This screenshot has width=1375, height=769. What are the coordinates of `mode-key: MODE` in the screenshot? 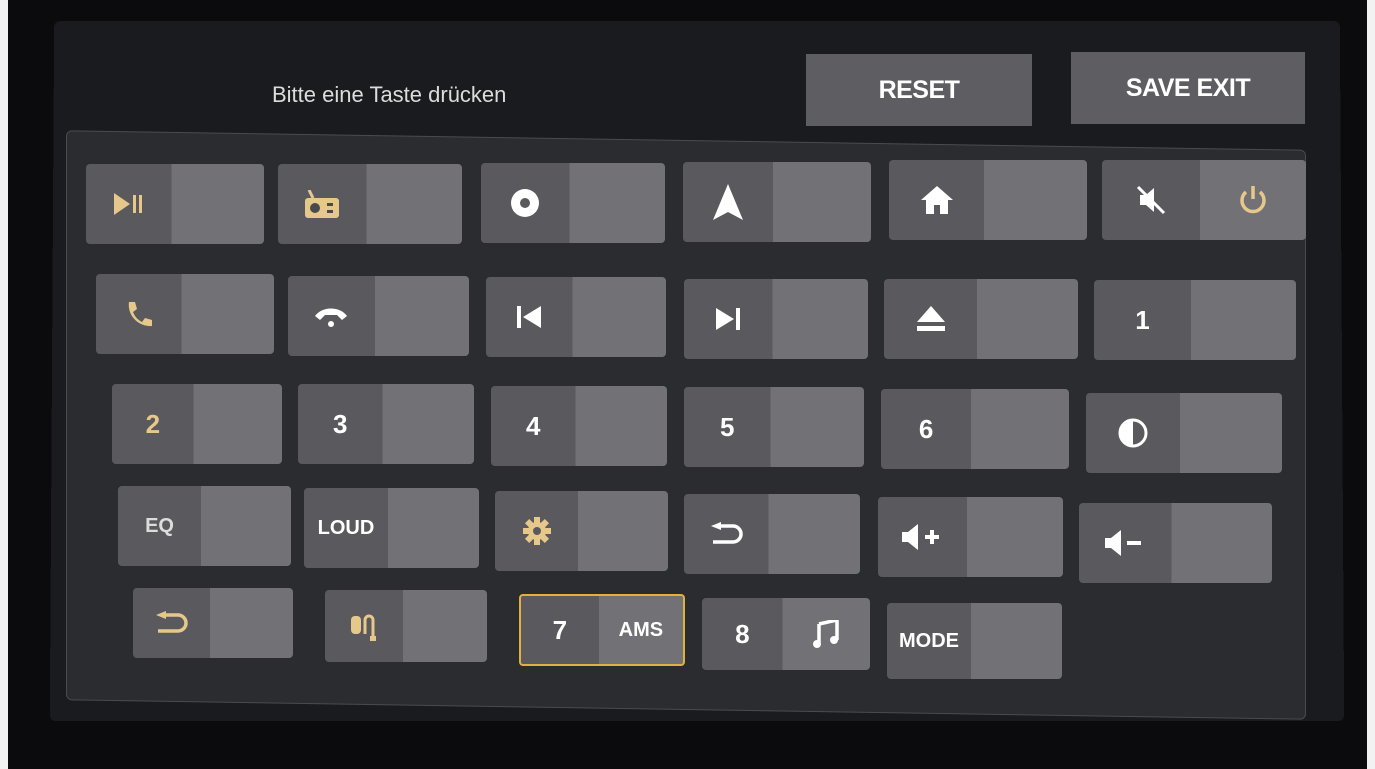 It's located at (974, 641).